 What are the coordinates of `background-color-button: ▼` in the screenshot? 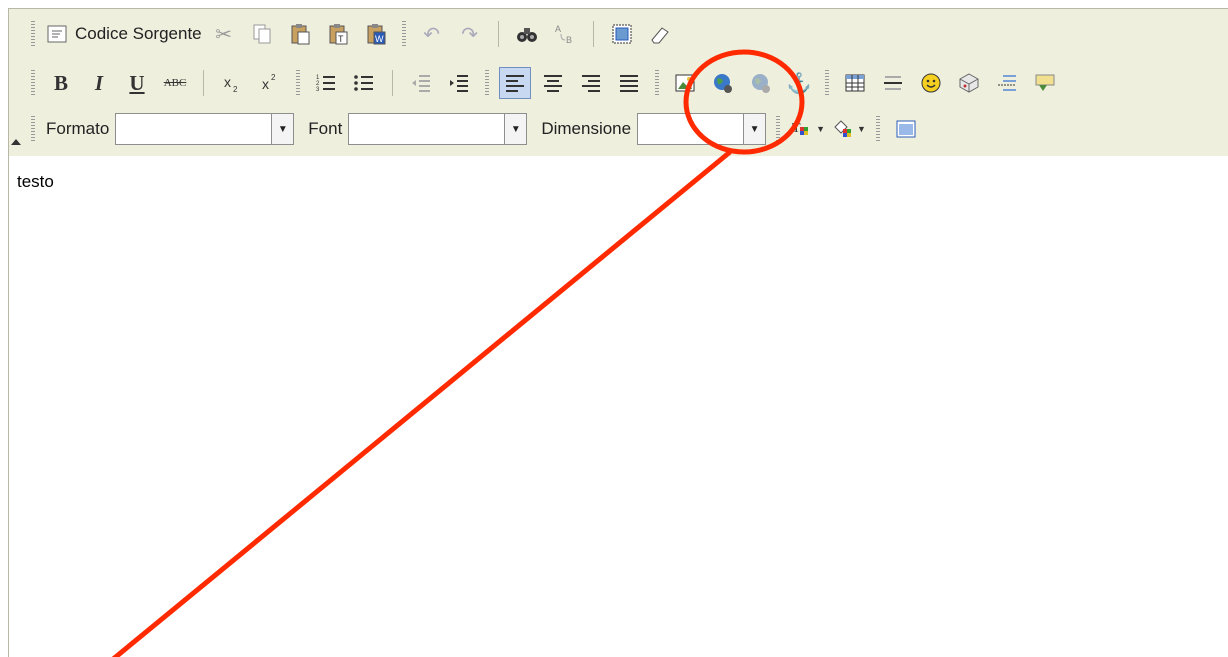 It's located at (848, 129).